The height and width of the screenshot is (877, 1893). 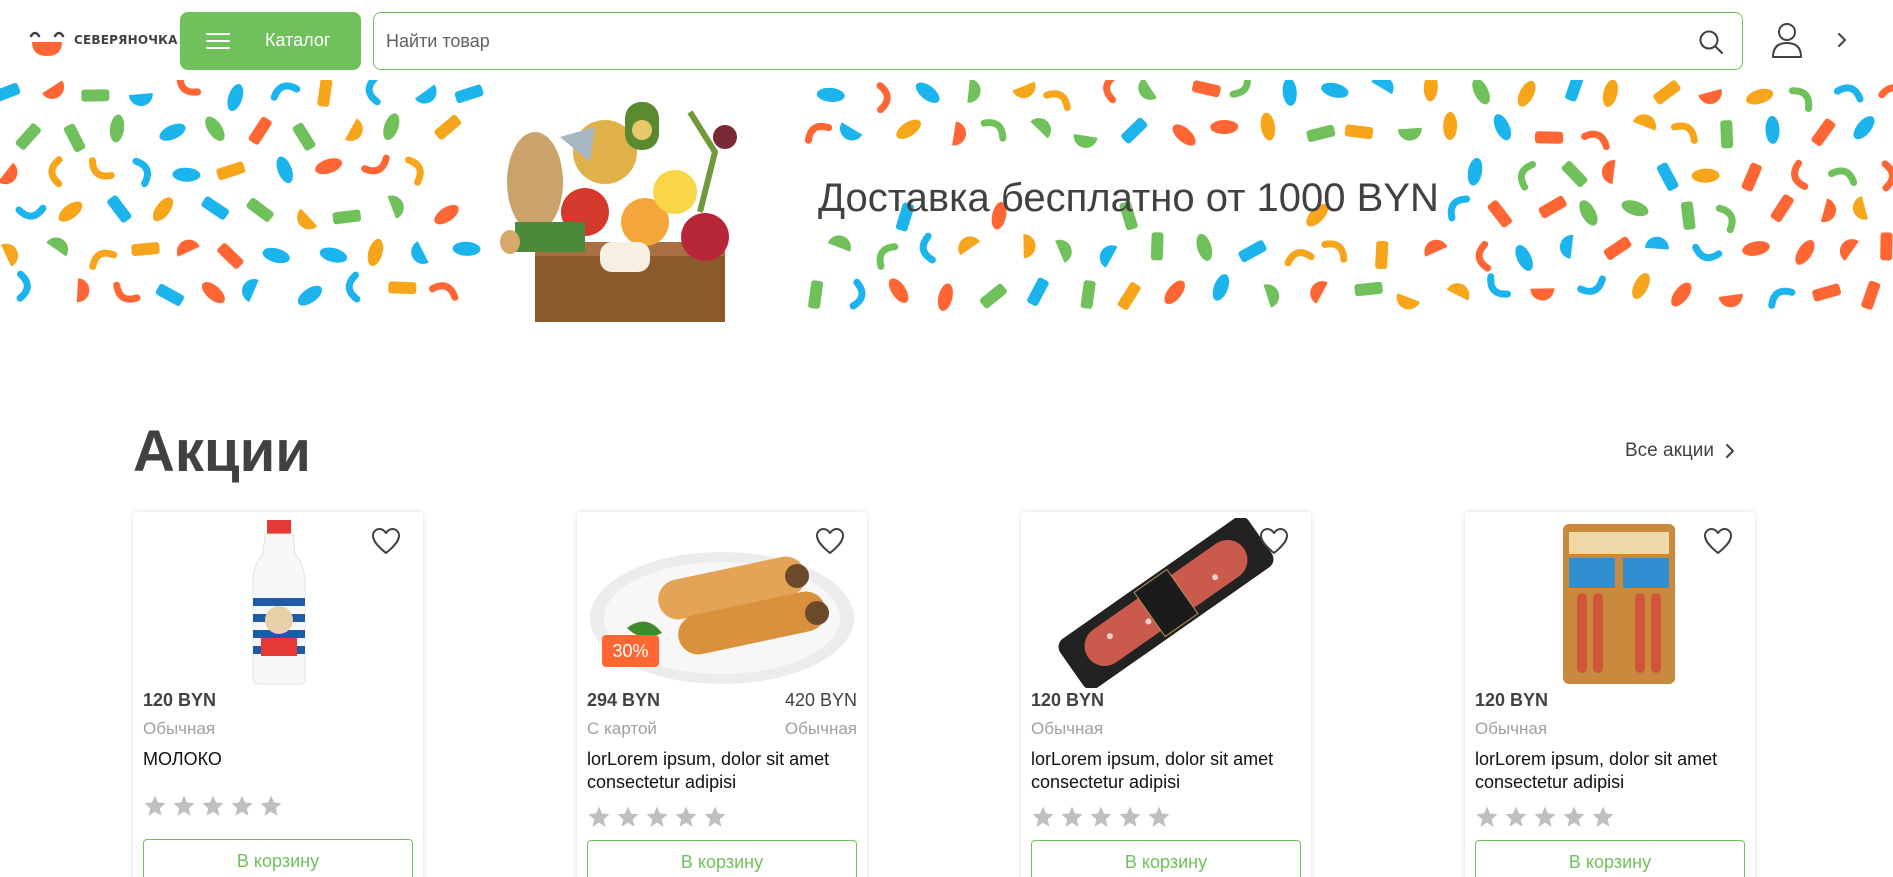 What do you see at coordinates (1787, 40) in the screenshot?
I see `user-icon` at bounding box center [1787, 40].